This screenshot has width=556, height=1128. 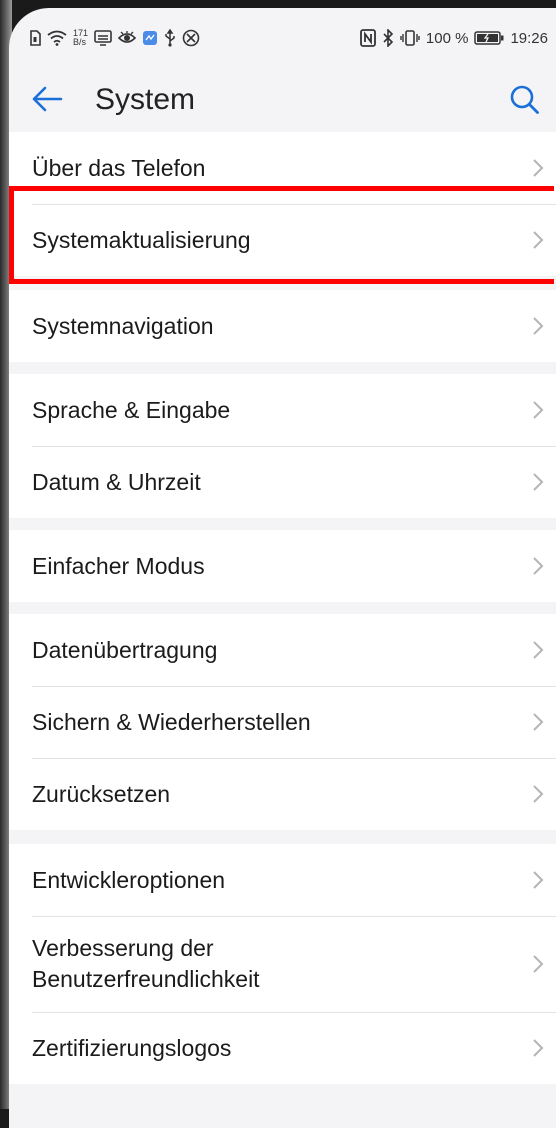 I want to click on settings-group: Über das Telefon Systemaktualisierung, so click(x=282, y=204).